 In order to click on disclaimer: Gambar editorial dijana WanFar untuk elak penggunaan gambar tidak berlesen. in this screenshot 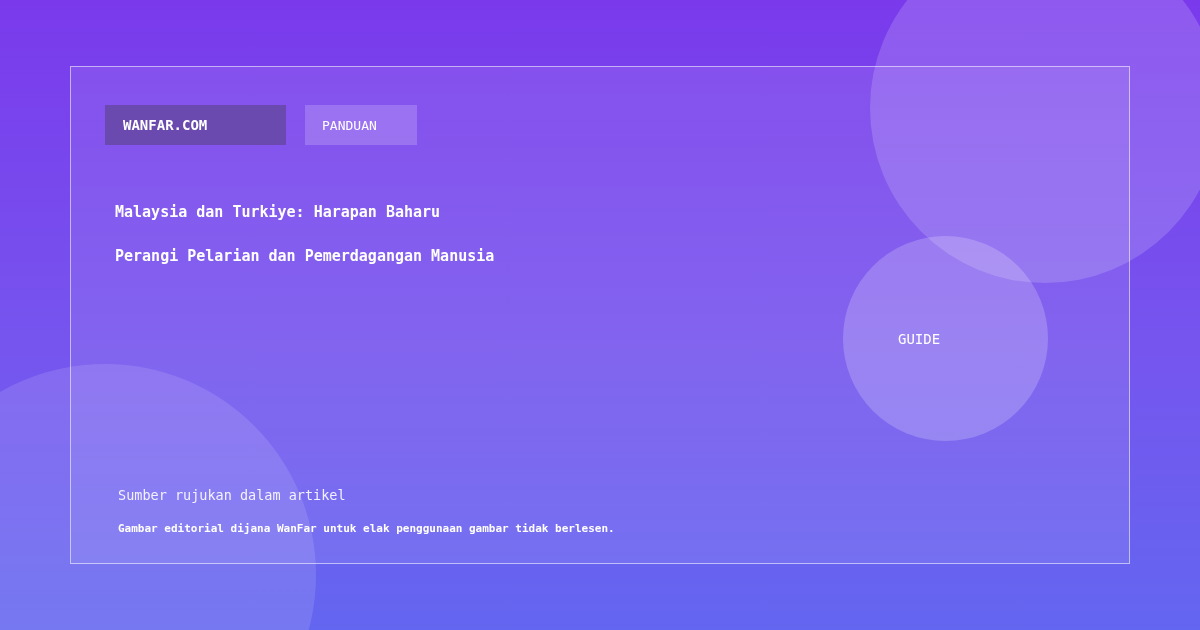, I will do `click(367, 528)`.